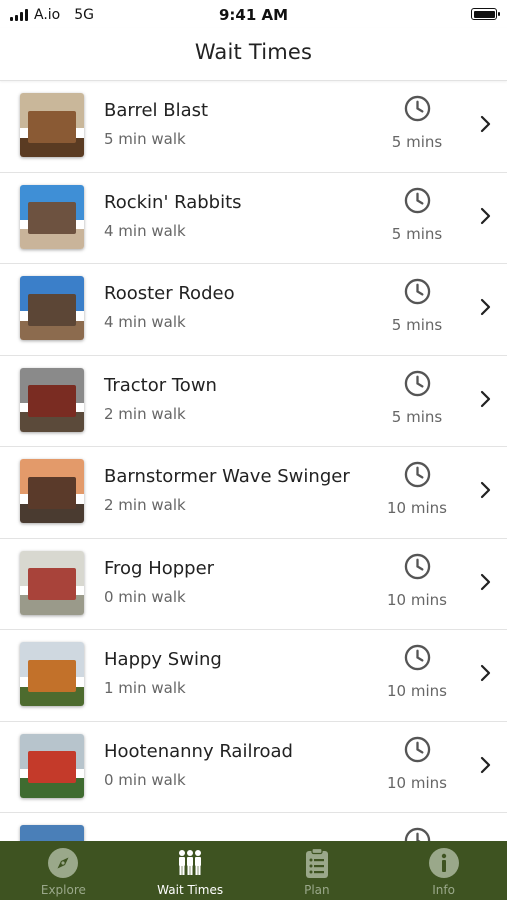 The height and width of the screenshot is (900, 507). Describe the element at coordinates (145, 688) in the screenshot. I see `walk-time: 1 min walk` at that location.